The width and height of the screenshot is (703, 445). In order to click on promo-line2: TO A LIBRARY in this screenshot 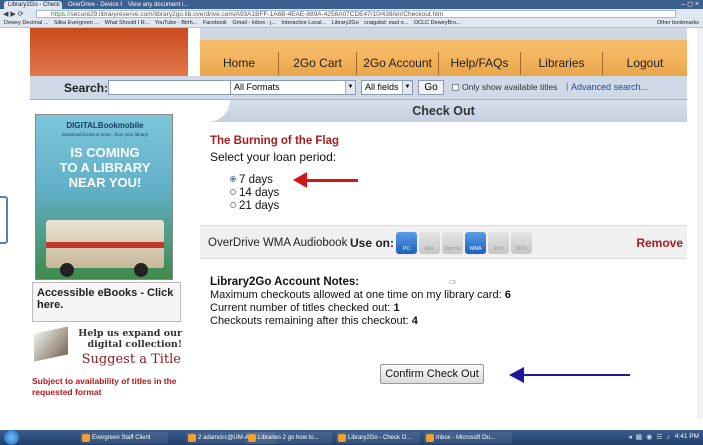, I will do `click(105, 167)`.